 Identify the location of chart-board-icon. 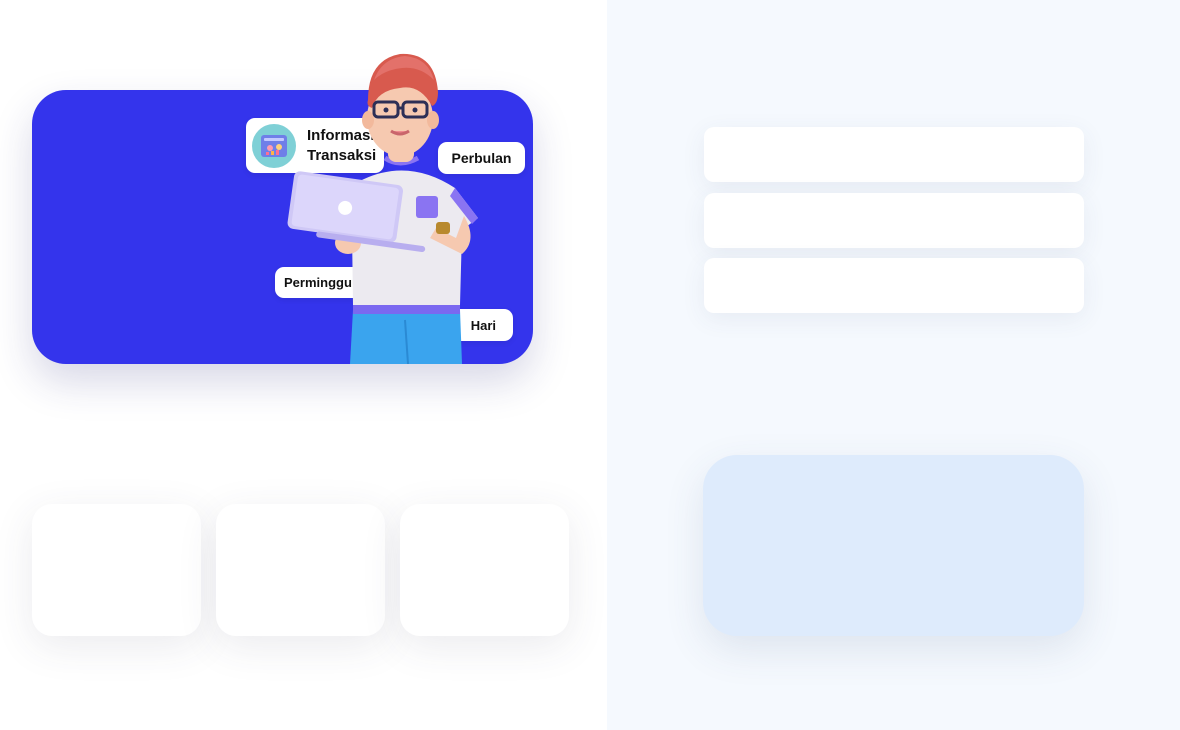
(274, 145).